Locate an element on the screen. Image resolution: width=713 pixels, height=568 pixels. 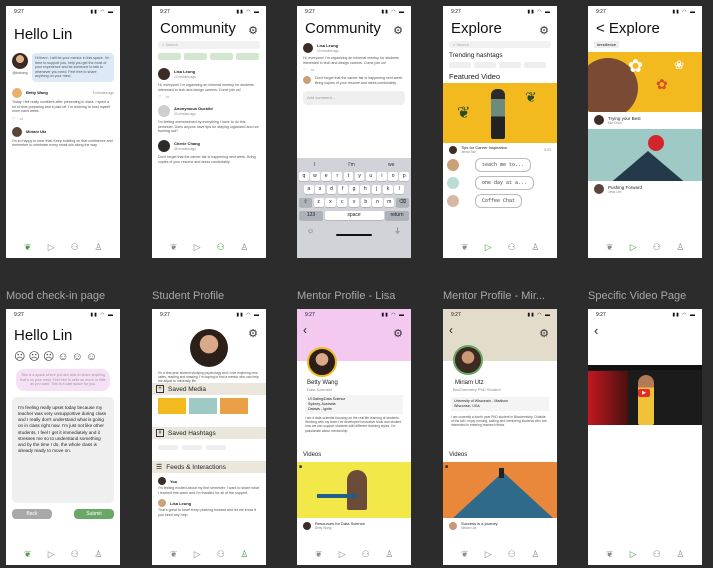
back-icon: ‹ is located at coordinates (596, 330).